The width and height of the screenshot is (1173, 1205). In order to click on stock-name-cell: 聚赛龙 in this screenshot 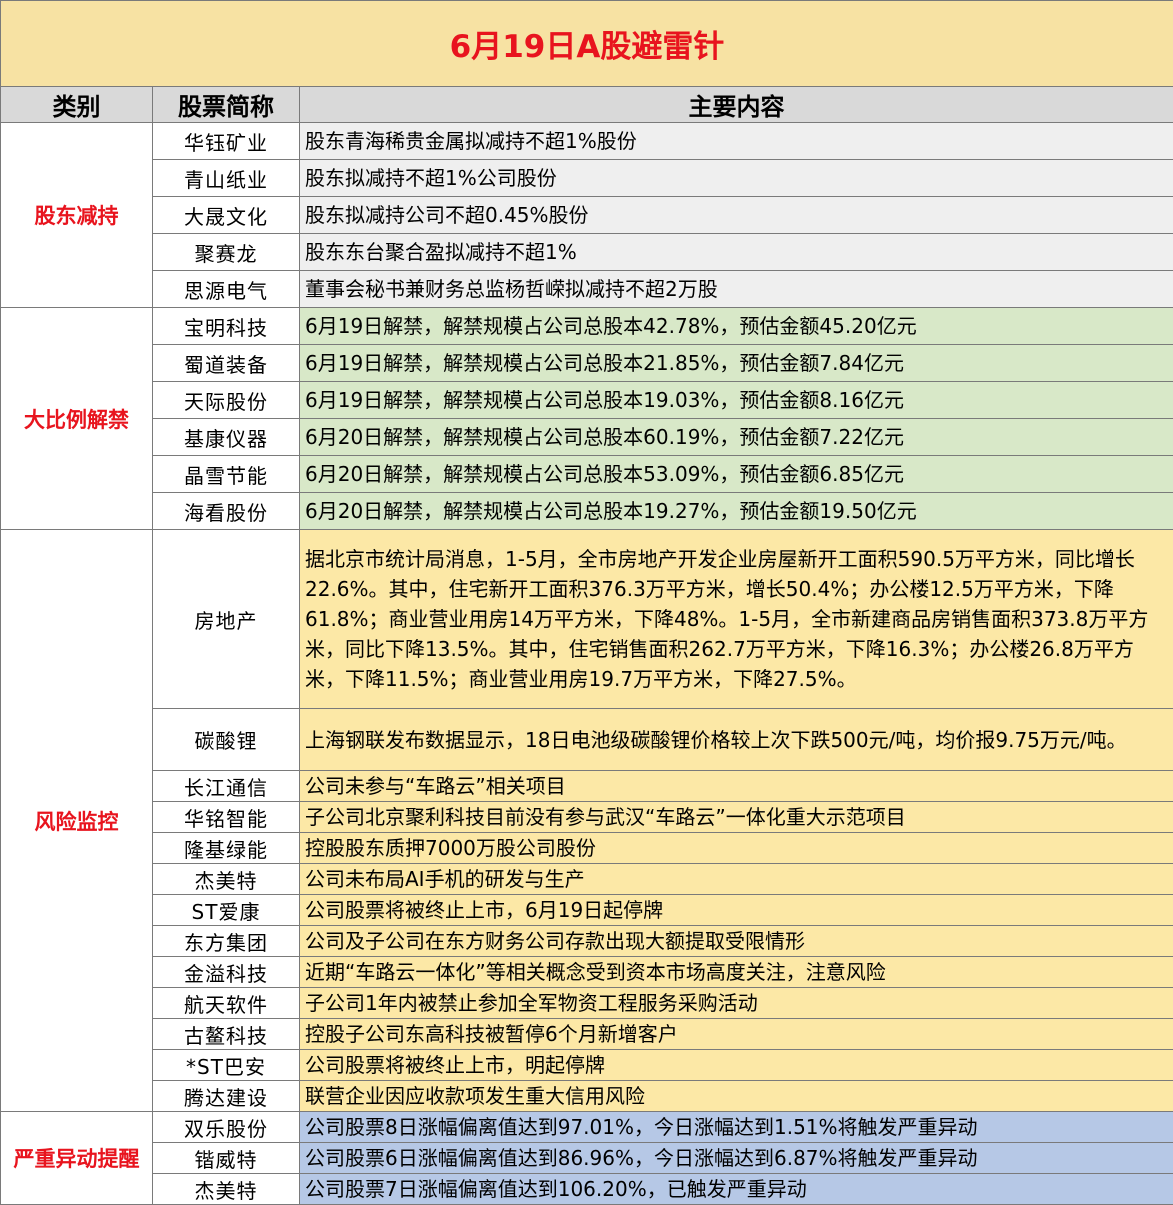, I will do `click(226, 252)`.